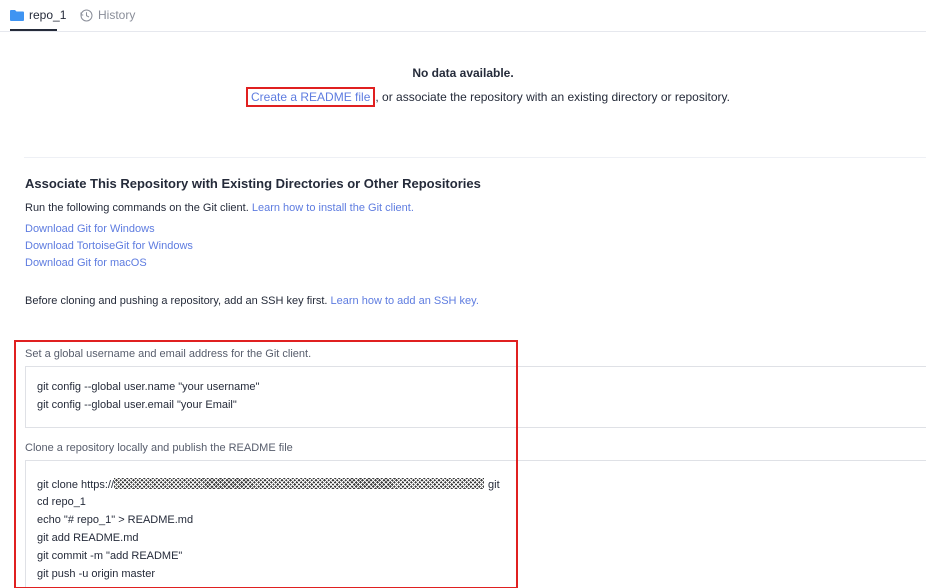  What do you see at coordinates (17, 15) in the screenshot?
I see `folder-icon` at bounding box center [17, 15].